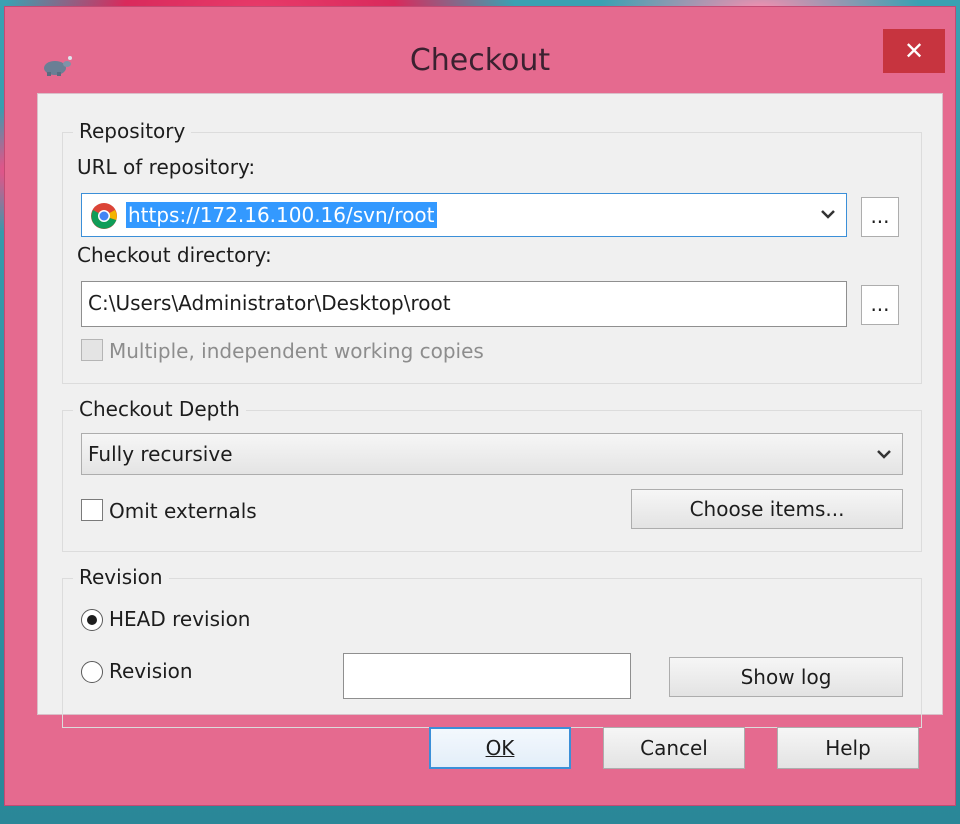 This screenshot has width=960, height=824. I want to click on chrome-icon, so click(104, 216).